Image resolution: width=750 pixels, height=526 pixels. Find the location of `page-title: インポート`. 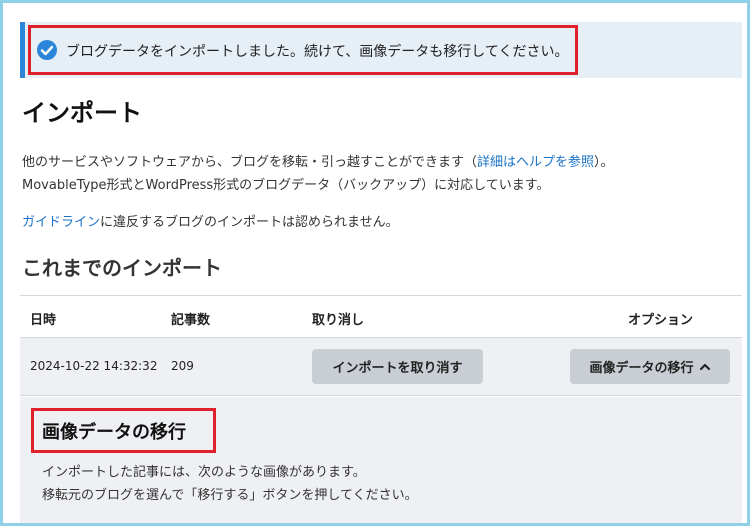

page-title: インポート is located at coordinates (82, 113).